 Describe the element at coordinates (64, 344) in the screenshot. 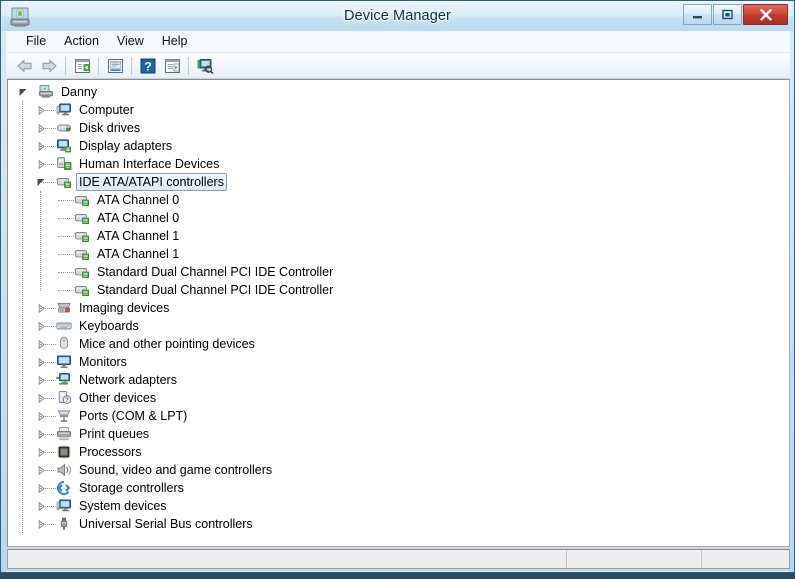

I see `mouse-icon` at that location.